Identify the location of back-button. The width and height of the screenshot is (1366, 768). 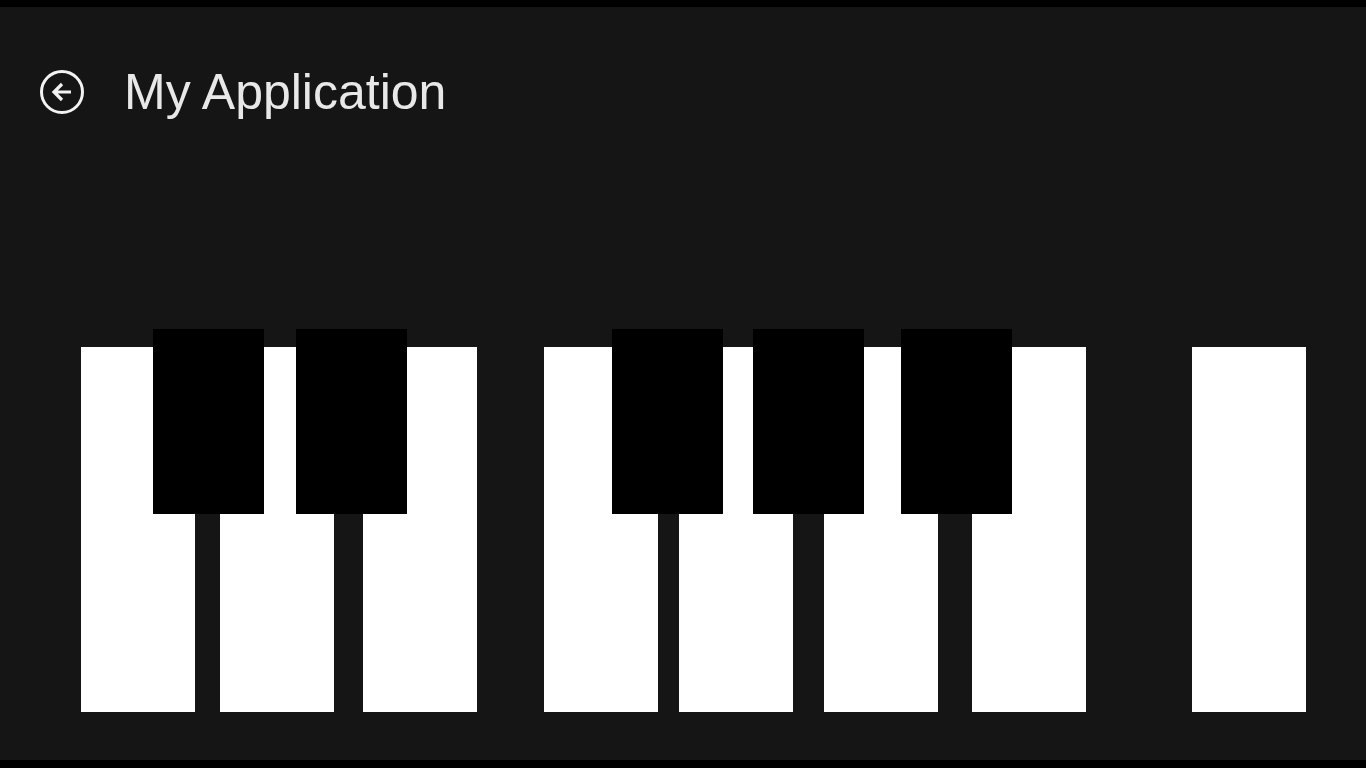
(62, 92).